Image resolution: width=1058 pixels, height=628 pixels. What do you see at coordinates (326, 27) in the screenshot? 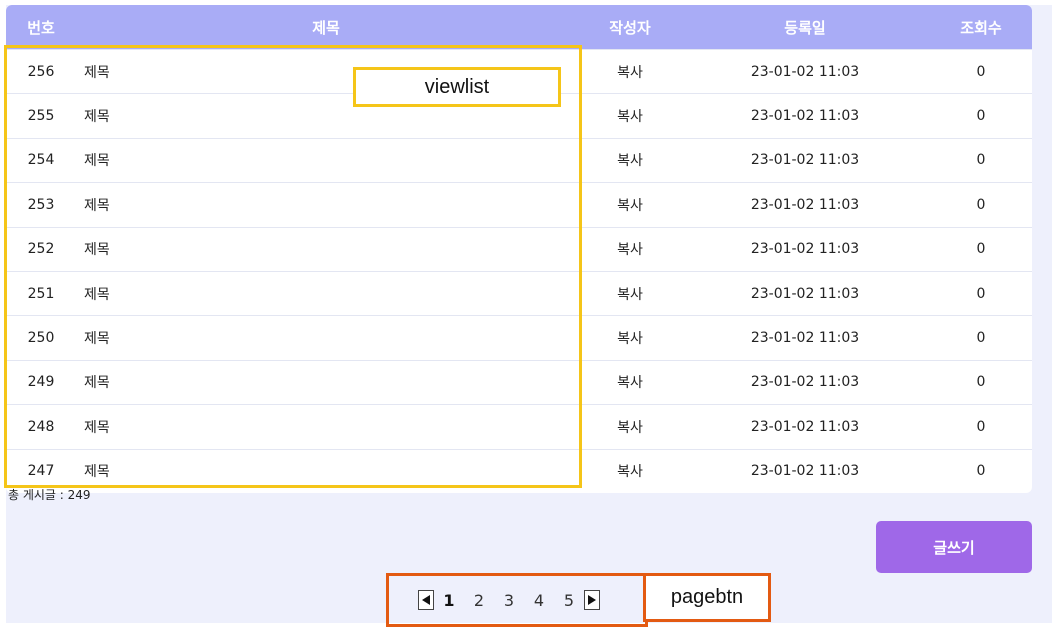
I see `header-title: 제목` at bounding box center [326, 27].